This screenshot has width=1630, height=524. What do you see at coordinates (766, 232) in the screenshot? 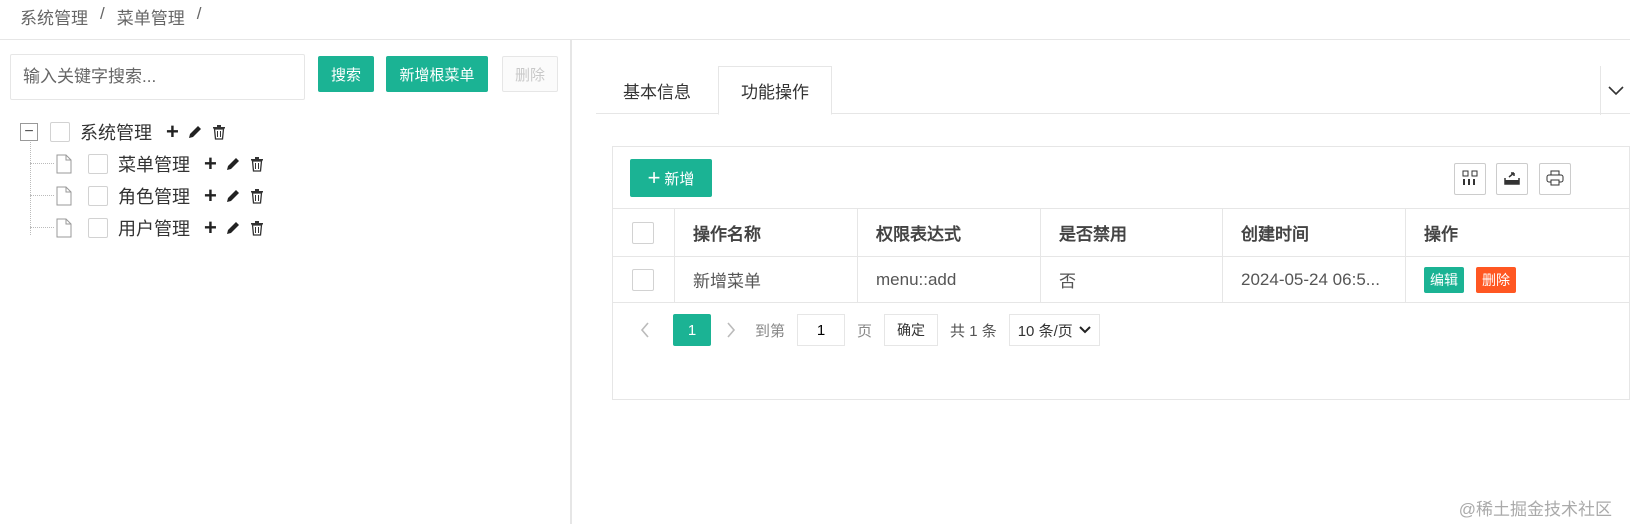
I see `column-header-name: 操作名称` at bounding box center [766, 232].